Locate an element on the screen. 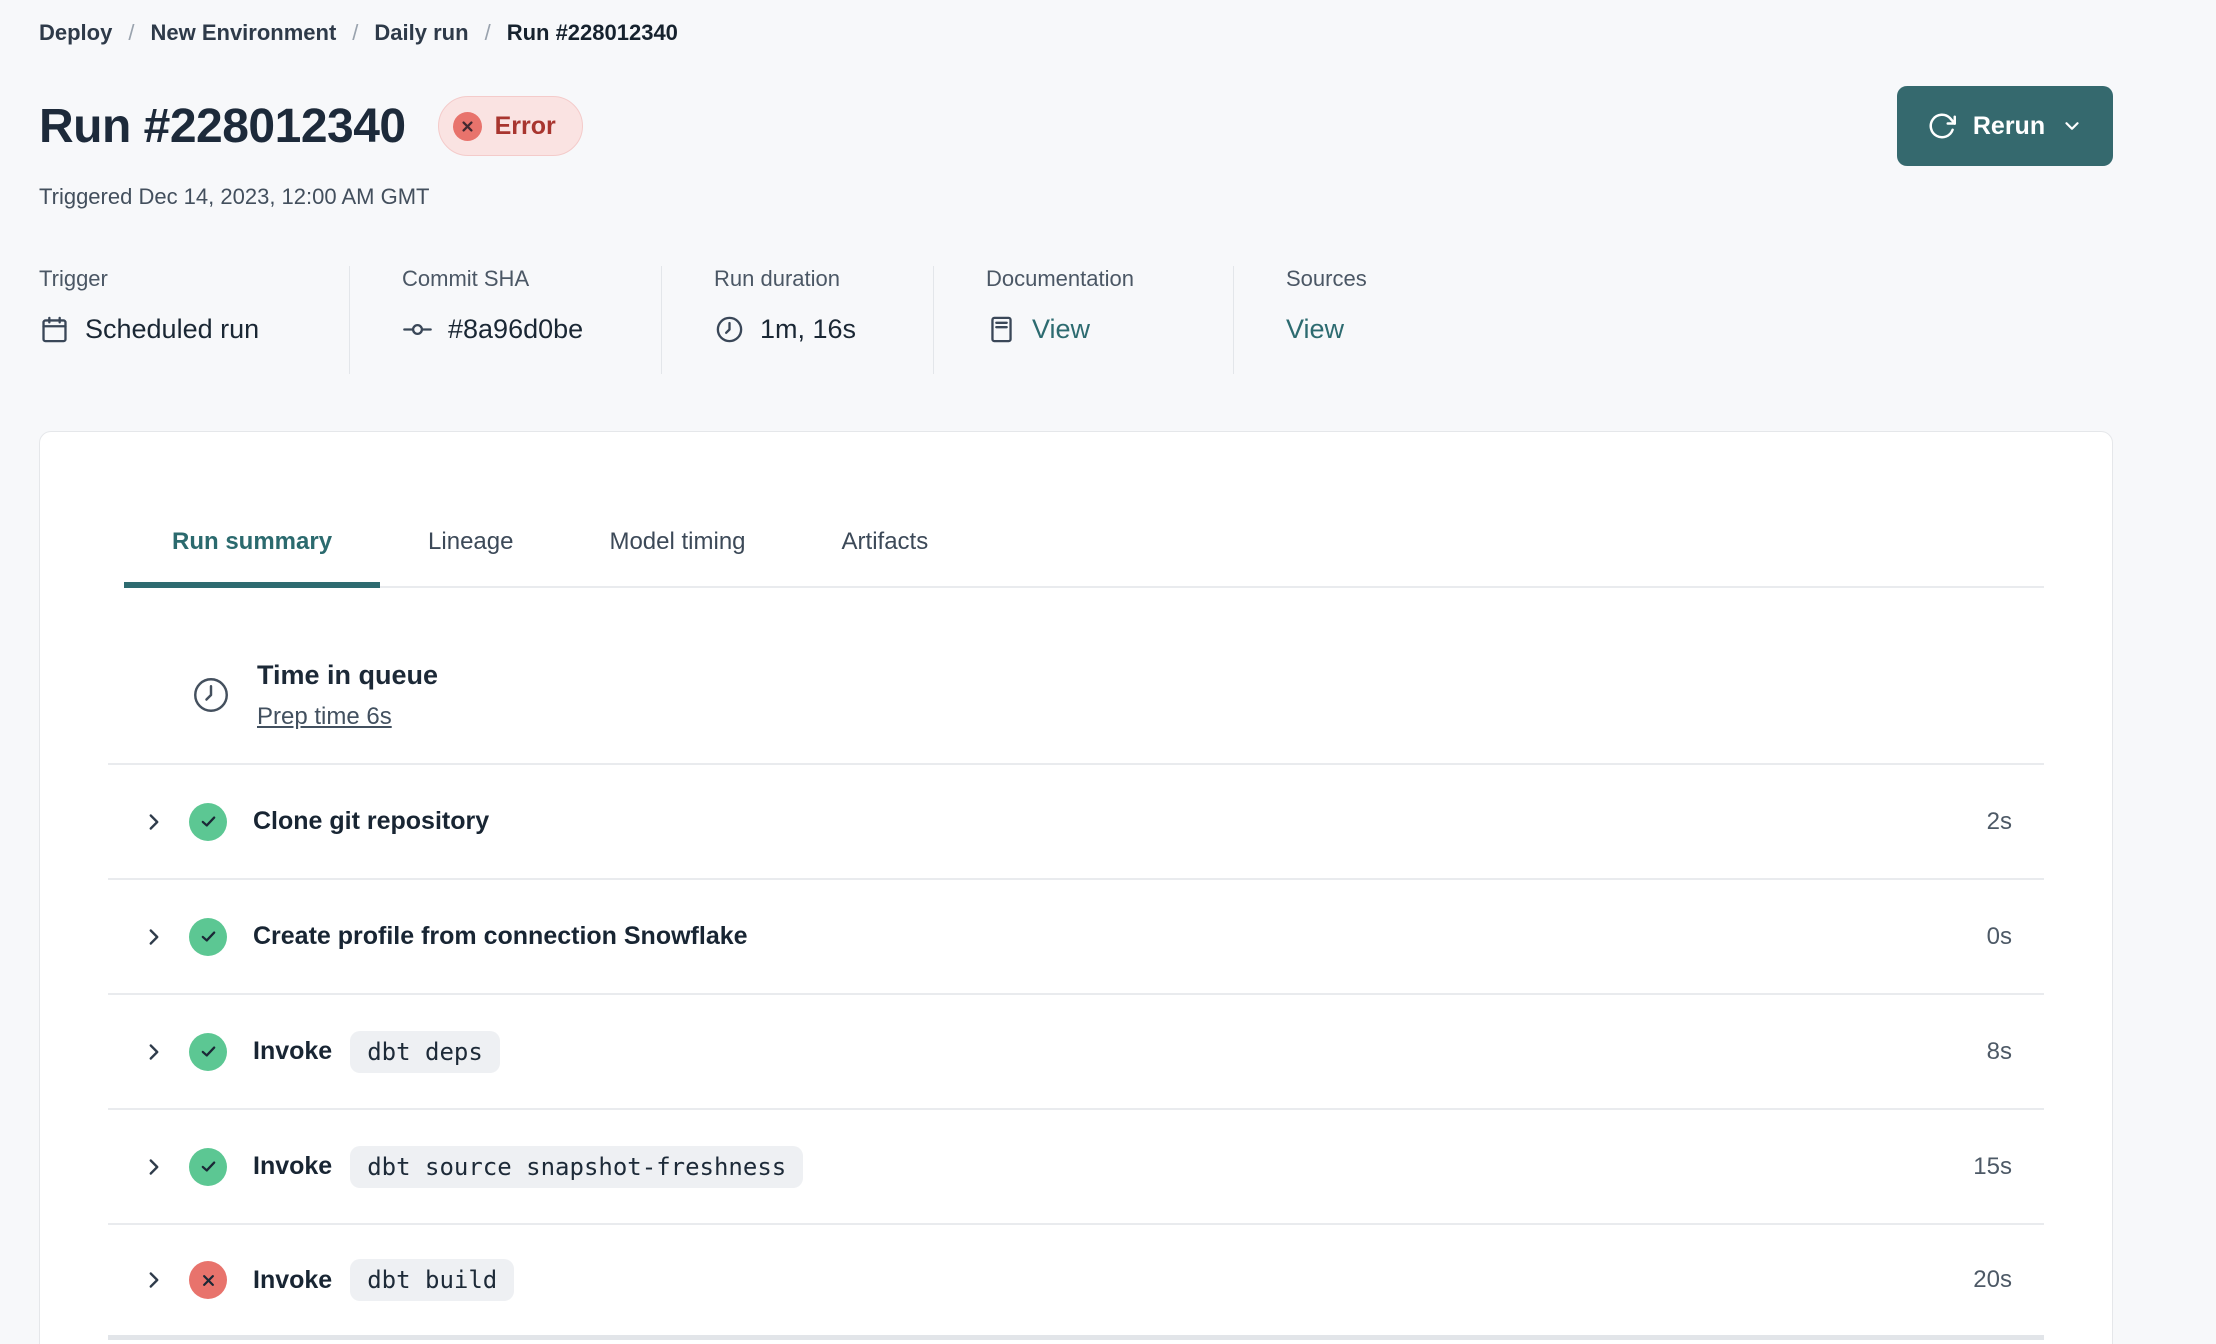  tab-model-timing: Model timing is located at coordinates (677, 558).